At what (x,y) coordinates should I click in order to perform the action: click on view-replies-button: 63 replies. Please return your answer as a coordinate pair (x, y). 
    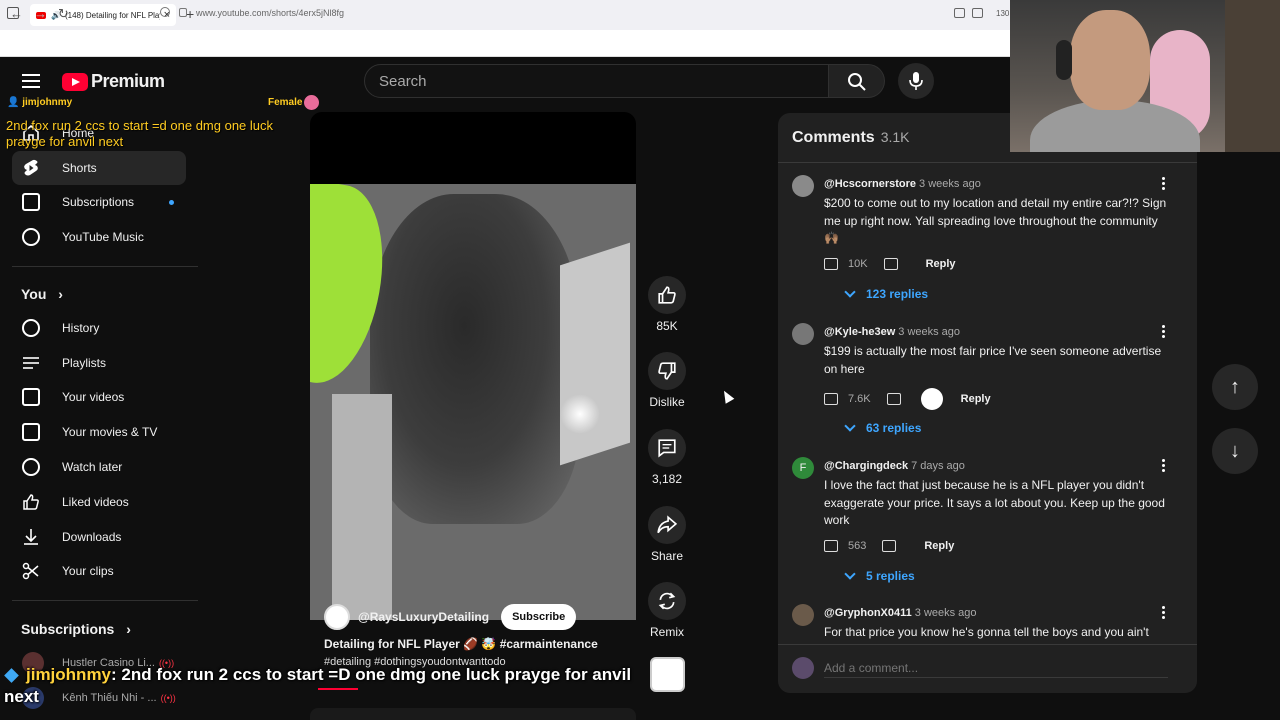
    Looking at the image, I should click on (882, 427).